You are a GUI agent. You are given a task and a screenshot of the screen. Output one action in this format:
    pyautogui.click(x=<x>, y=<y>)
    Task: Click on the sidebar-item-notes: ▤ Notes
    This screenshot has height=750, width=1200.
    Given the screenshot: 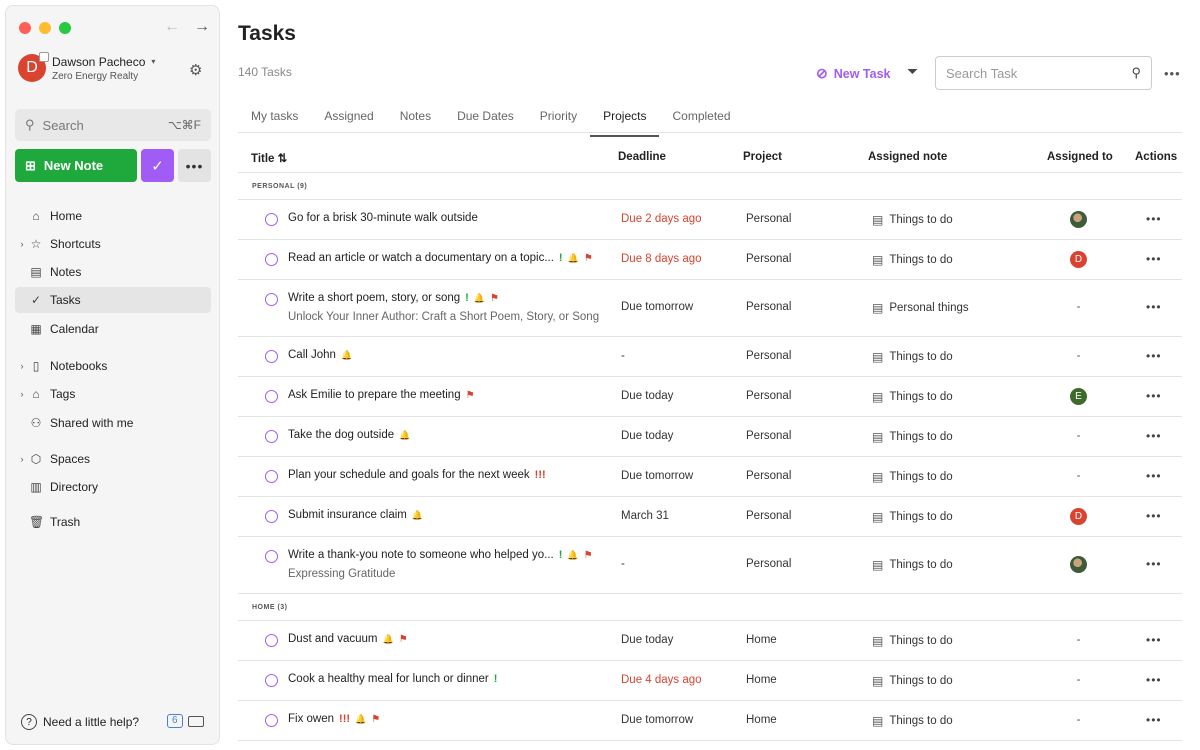 What is the action you would take?
    pyautogui.click(x=113, y=272)
    